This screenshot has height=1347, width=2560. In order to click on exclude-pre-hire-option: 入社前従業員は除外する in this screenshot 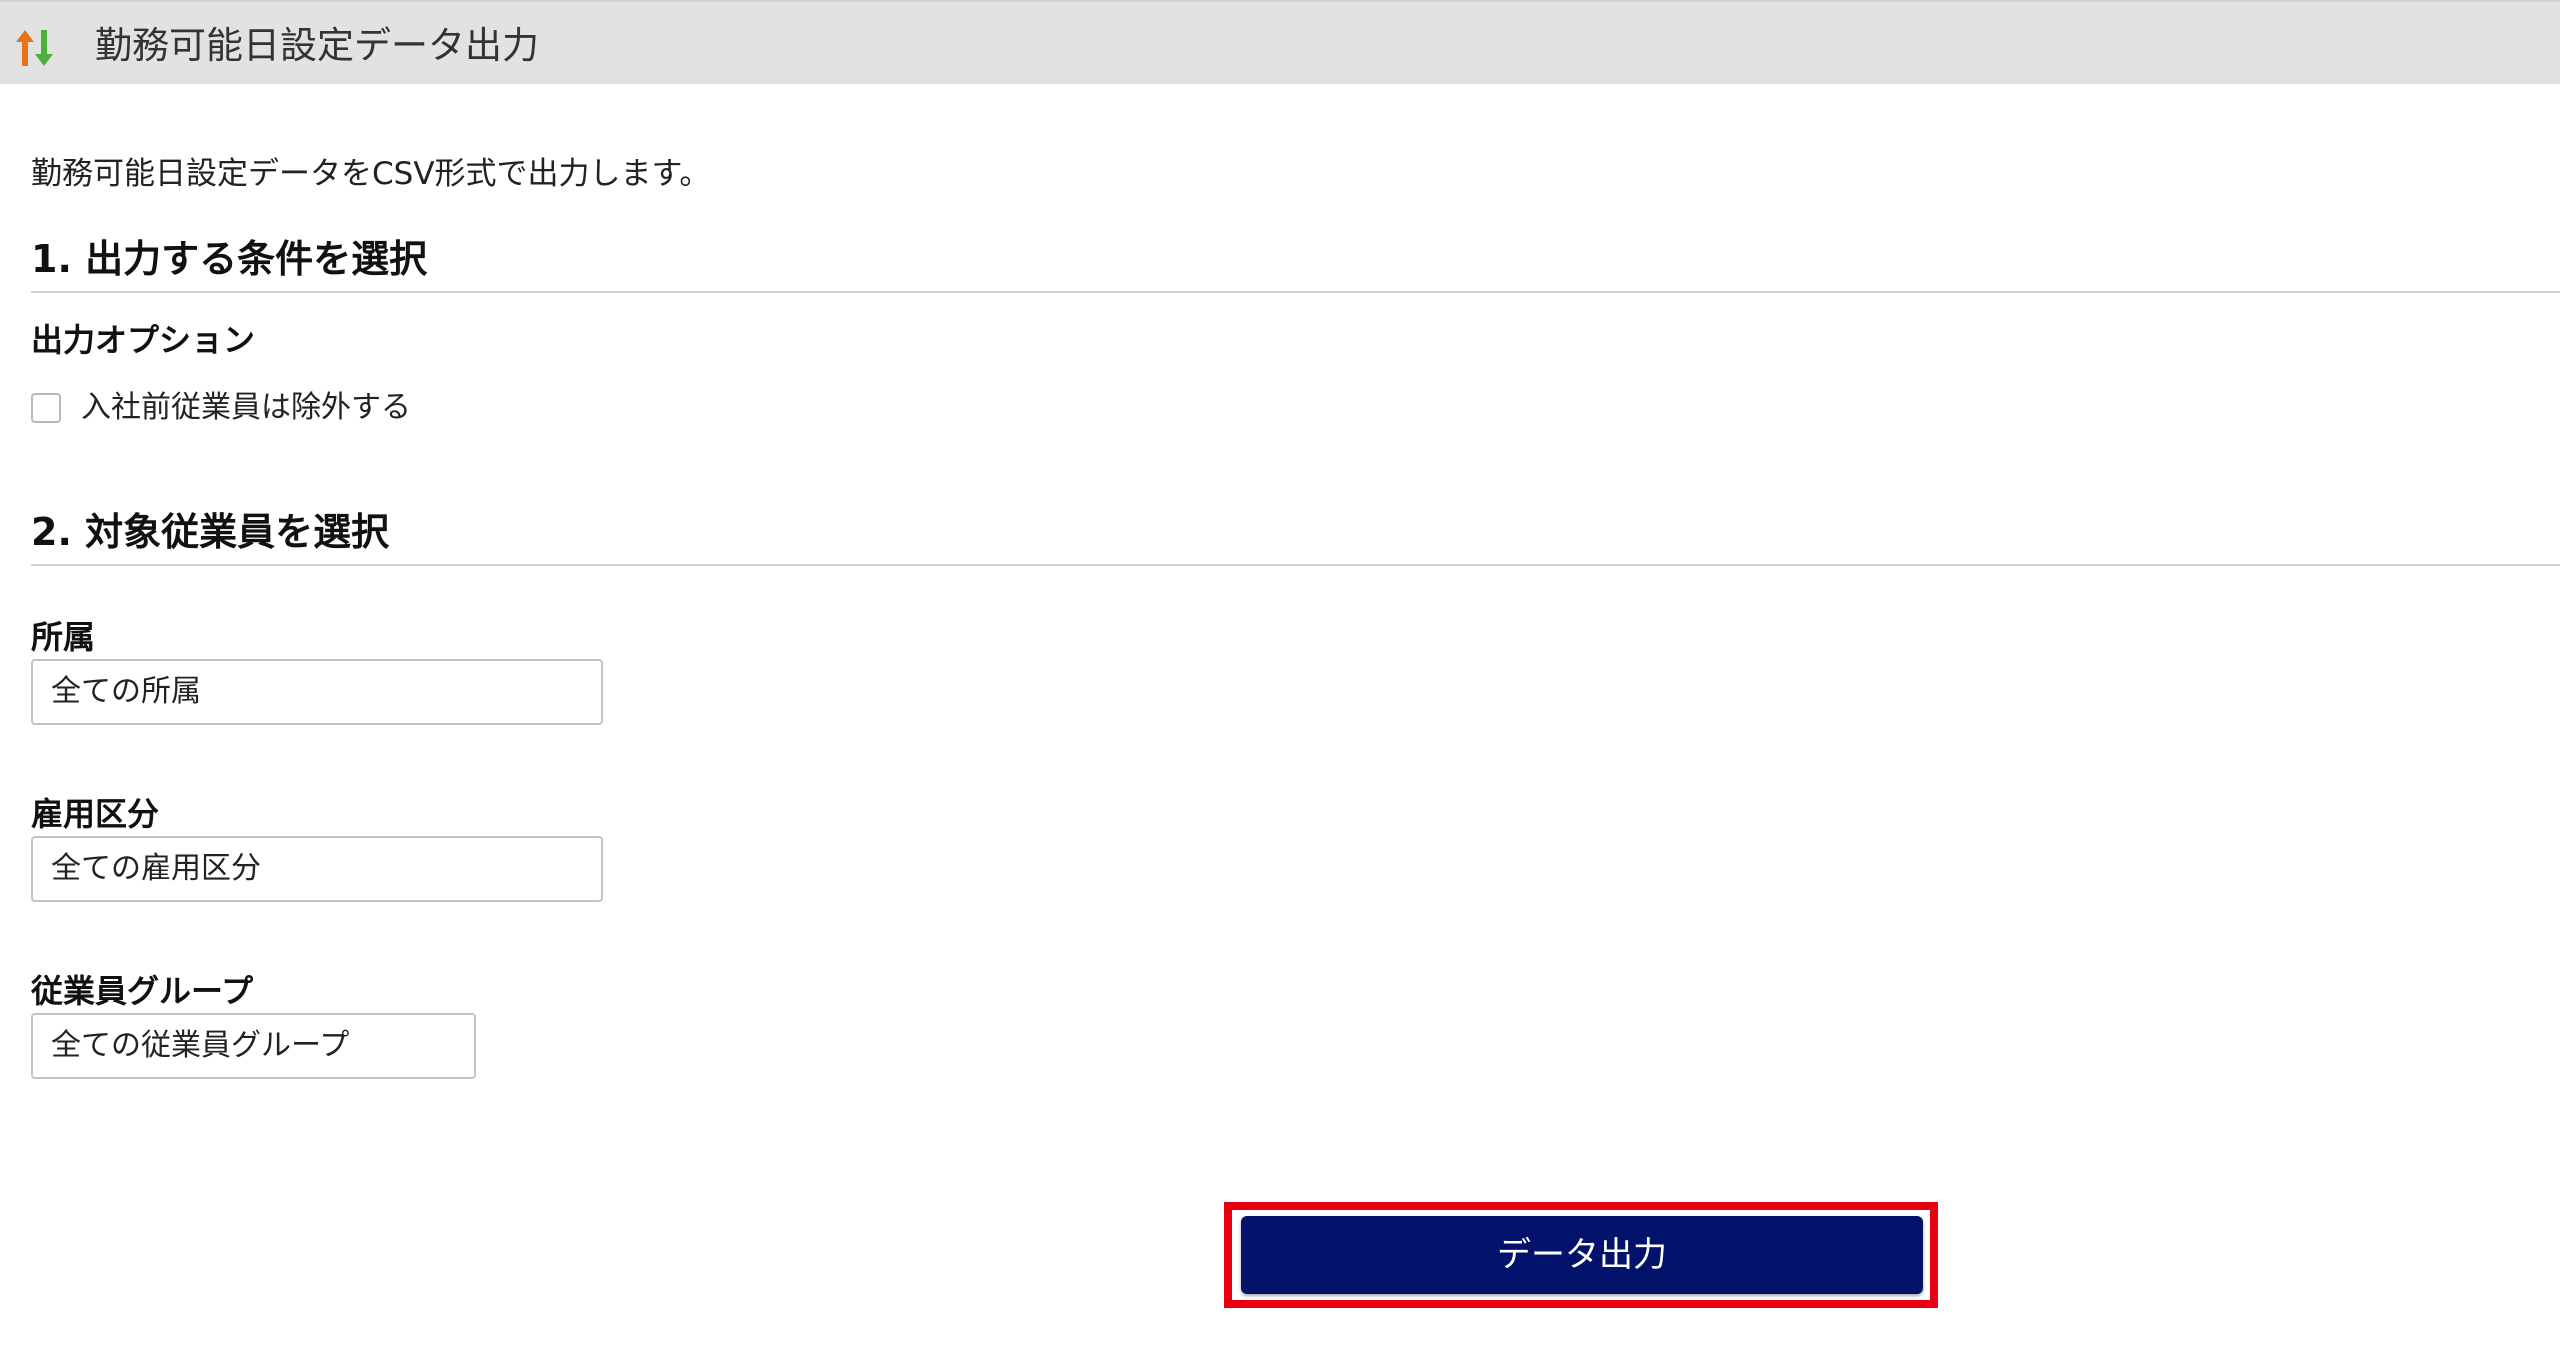, I will do `click(221, 408)`.